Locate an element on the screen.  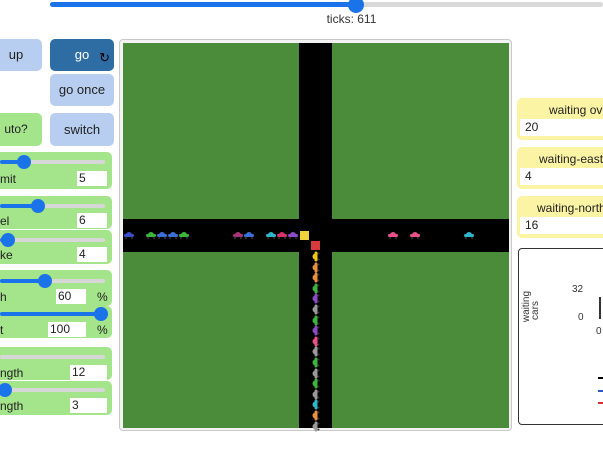
go-once-button: go once is located at coordinates (82, 90).